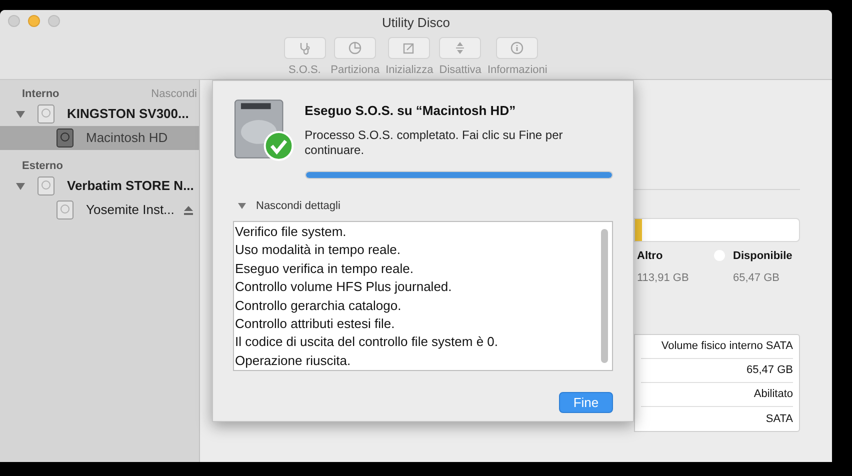 This screenshot has width=852, height=476. I want to click on info-icon, so click(517, 47).